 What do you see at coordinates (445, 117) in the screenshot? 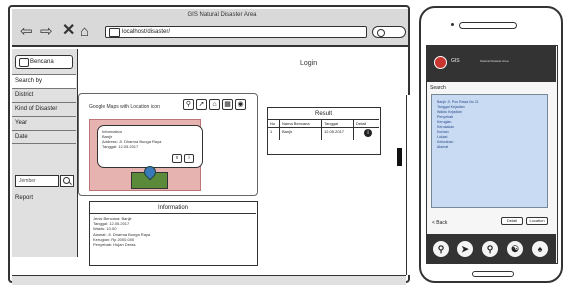
I see `list-item: Penyebab` at bounding box center [445, 117].